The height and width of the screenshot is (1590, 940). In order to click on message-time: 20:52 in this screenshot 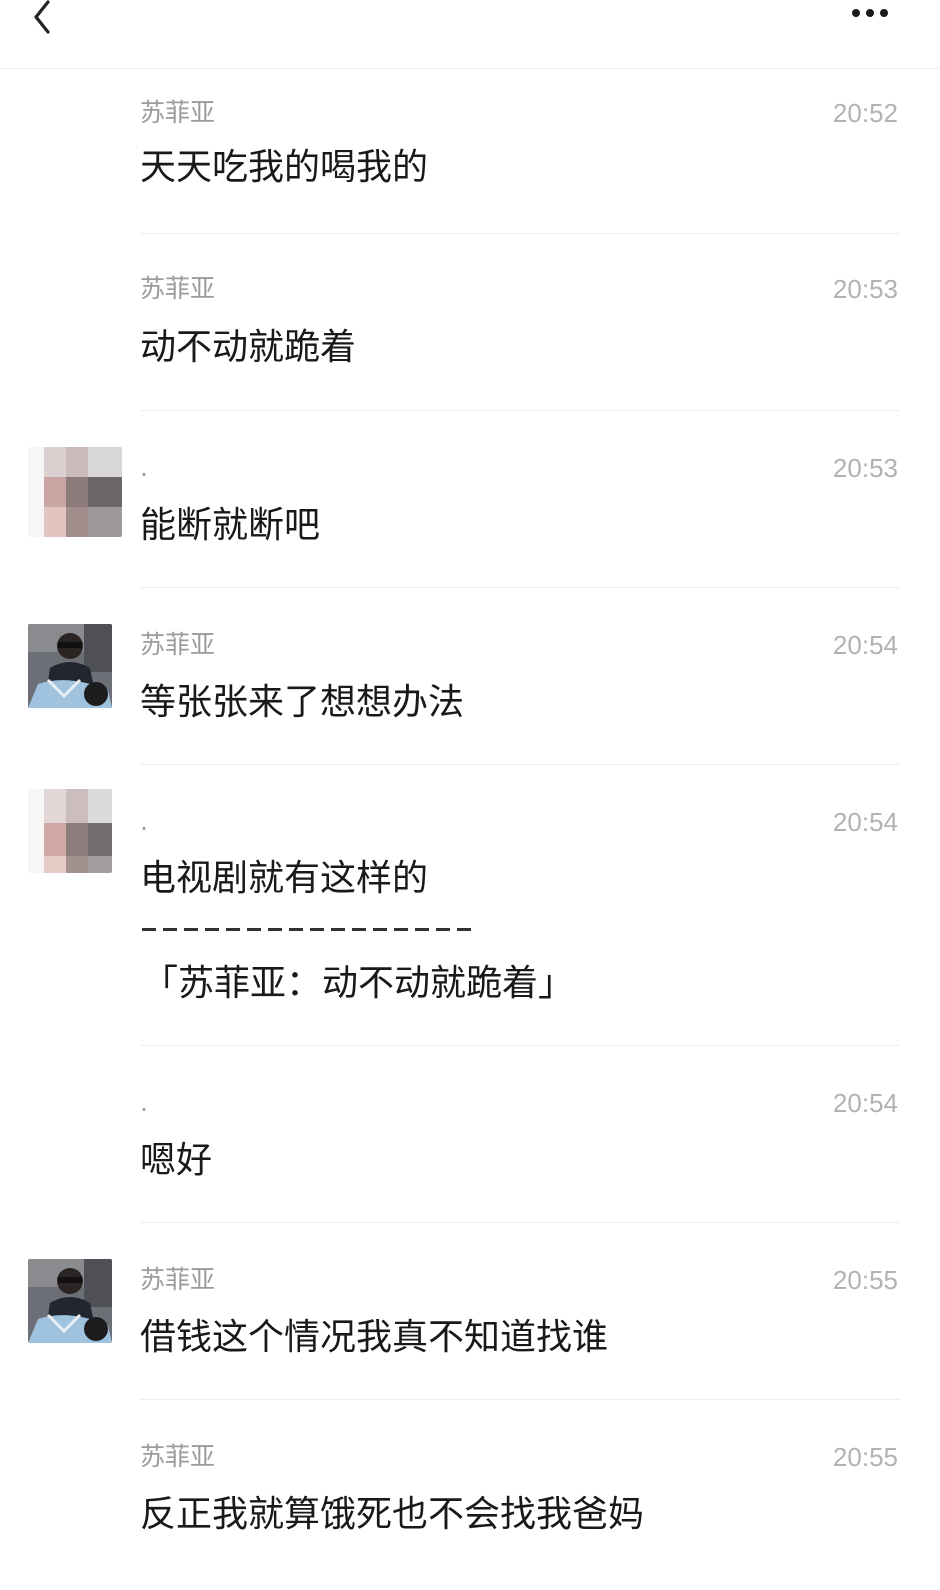, I will do `click(865, 113)`.